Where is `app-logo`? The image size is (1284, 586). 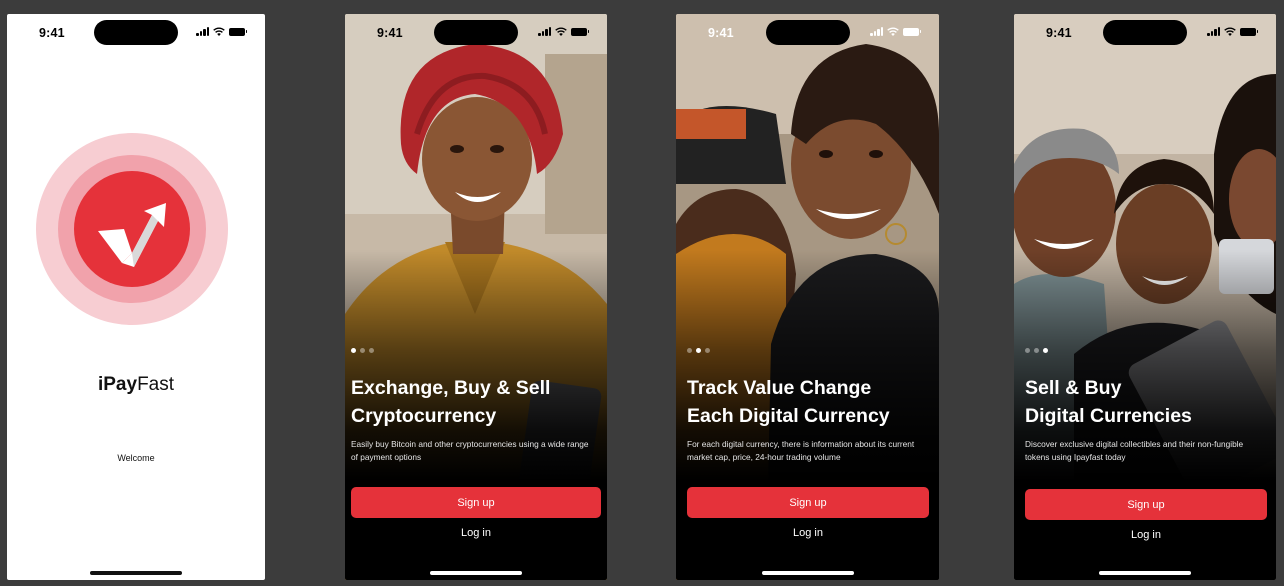 app-logo is located at coordinates (132, 229).